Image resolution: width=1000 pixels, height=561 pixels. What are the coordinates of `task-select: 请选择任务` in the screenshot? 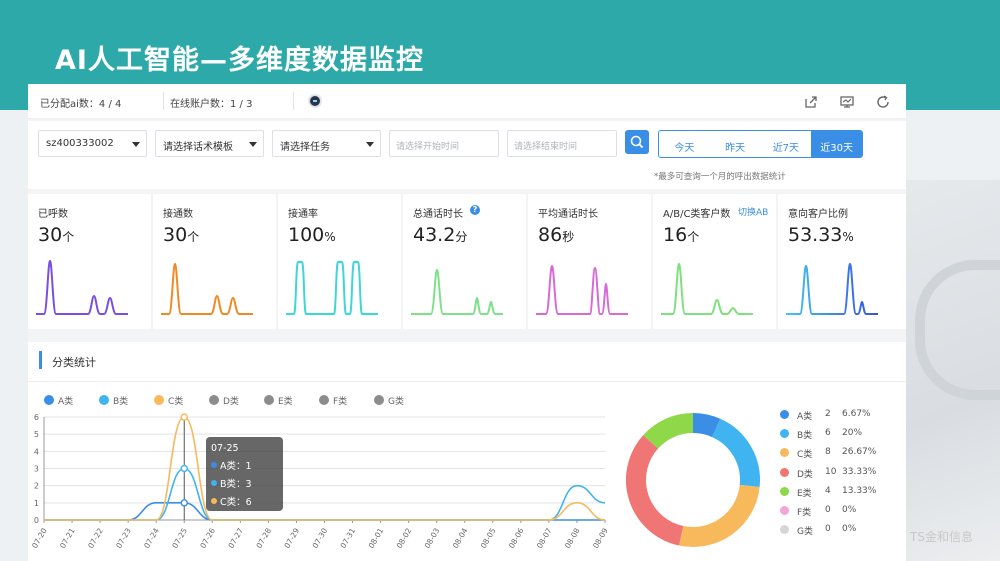 It's located at (326, 143).